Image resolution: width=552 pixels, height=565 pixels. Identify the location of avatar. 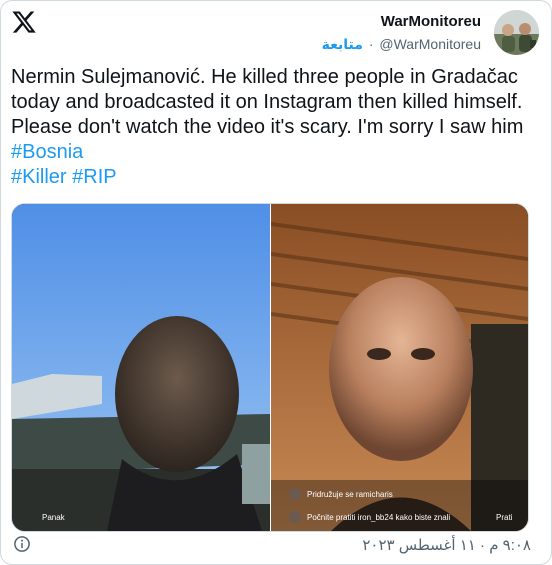
(516, 32).